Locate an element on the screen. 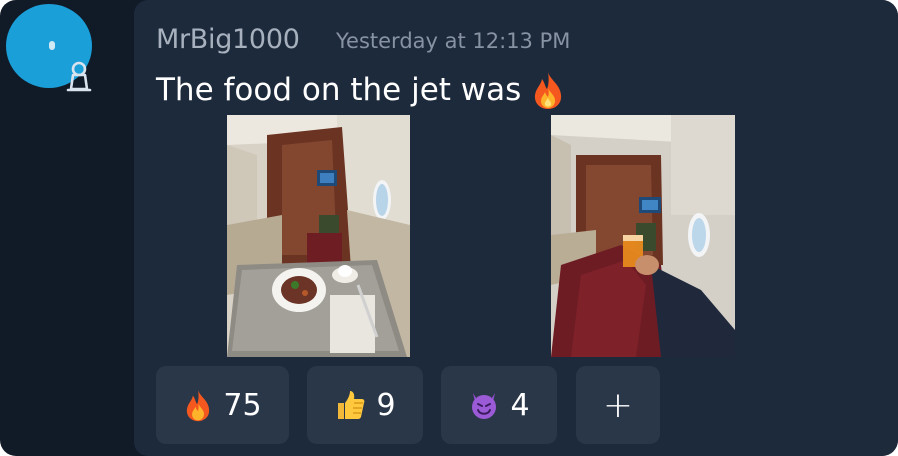  attachment-image-food is located at coordinates (318, 236).